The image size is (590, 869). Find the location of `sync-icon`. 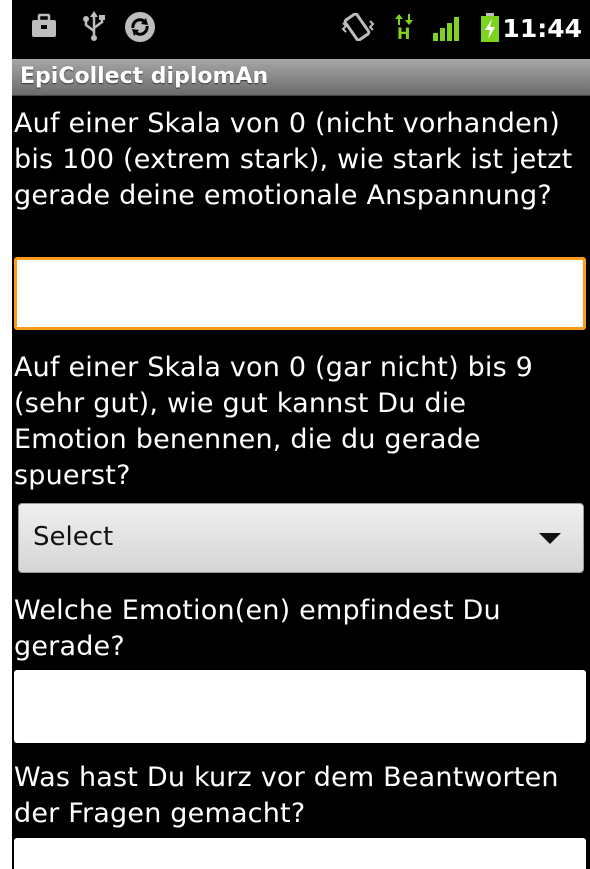

sync-icon is located at coordinates (140, 27).